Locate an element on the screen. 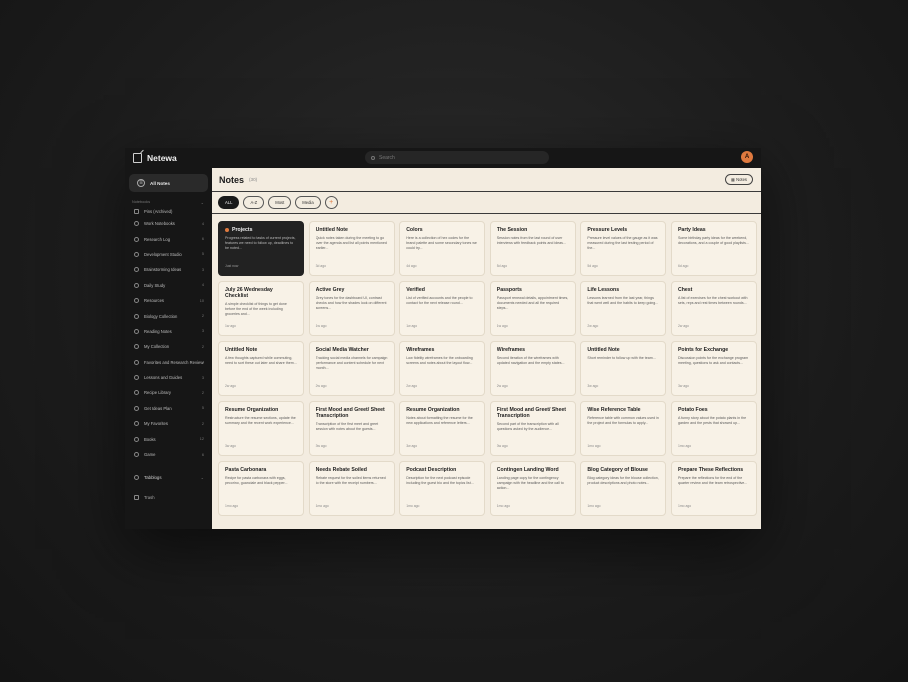  sidebar-item-notebook: My Collection 2 is located at coordinates (168, 346).